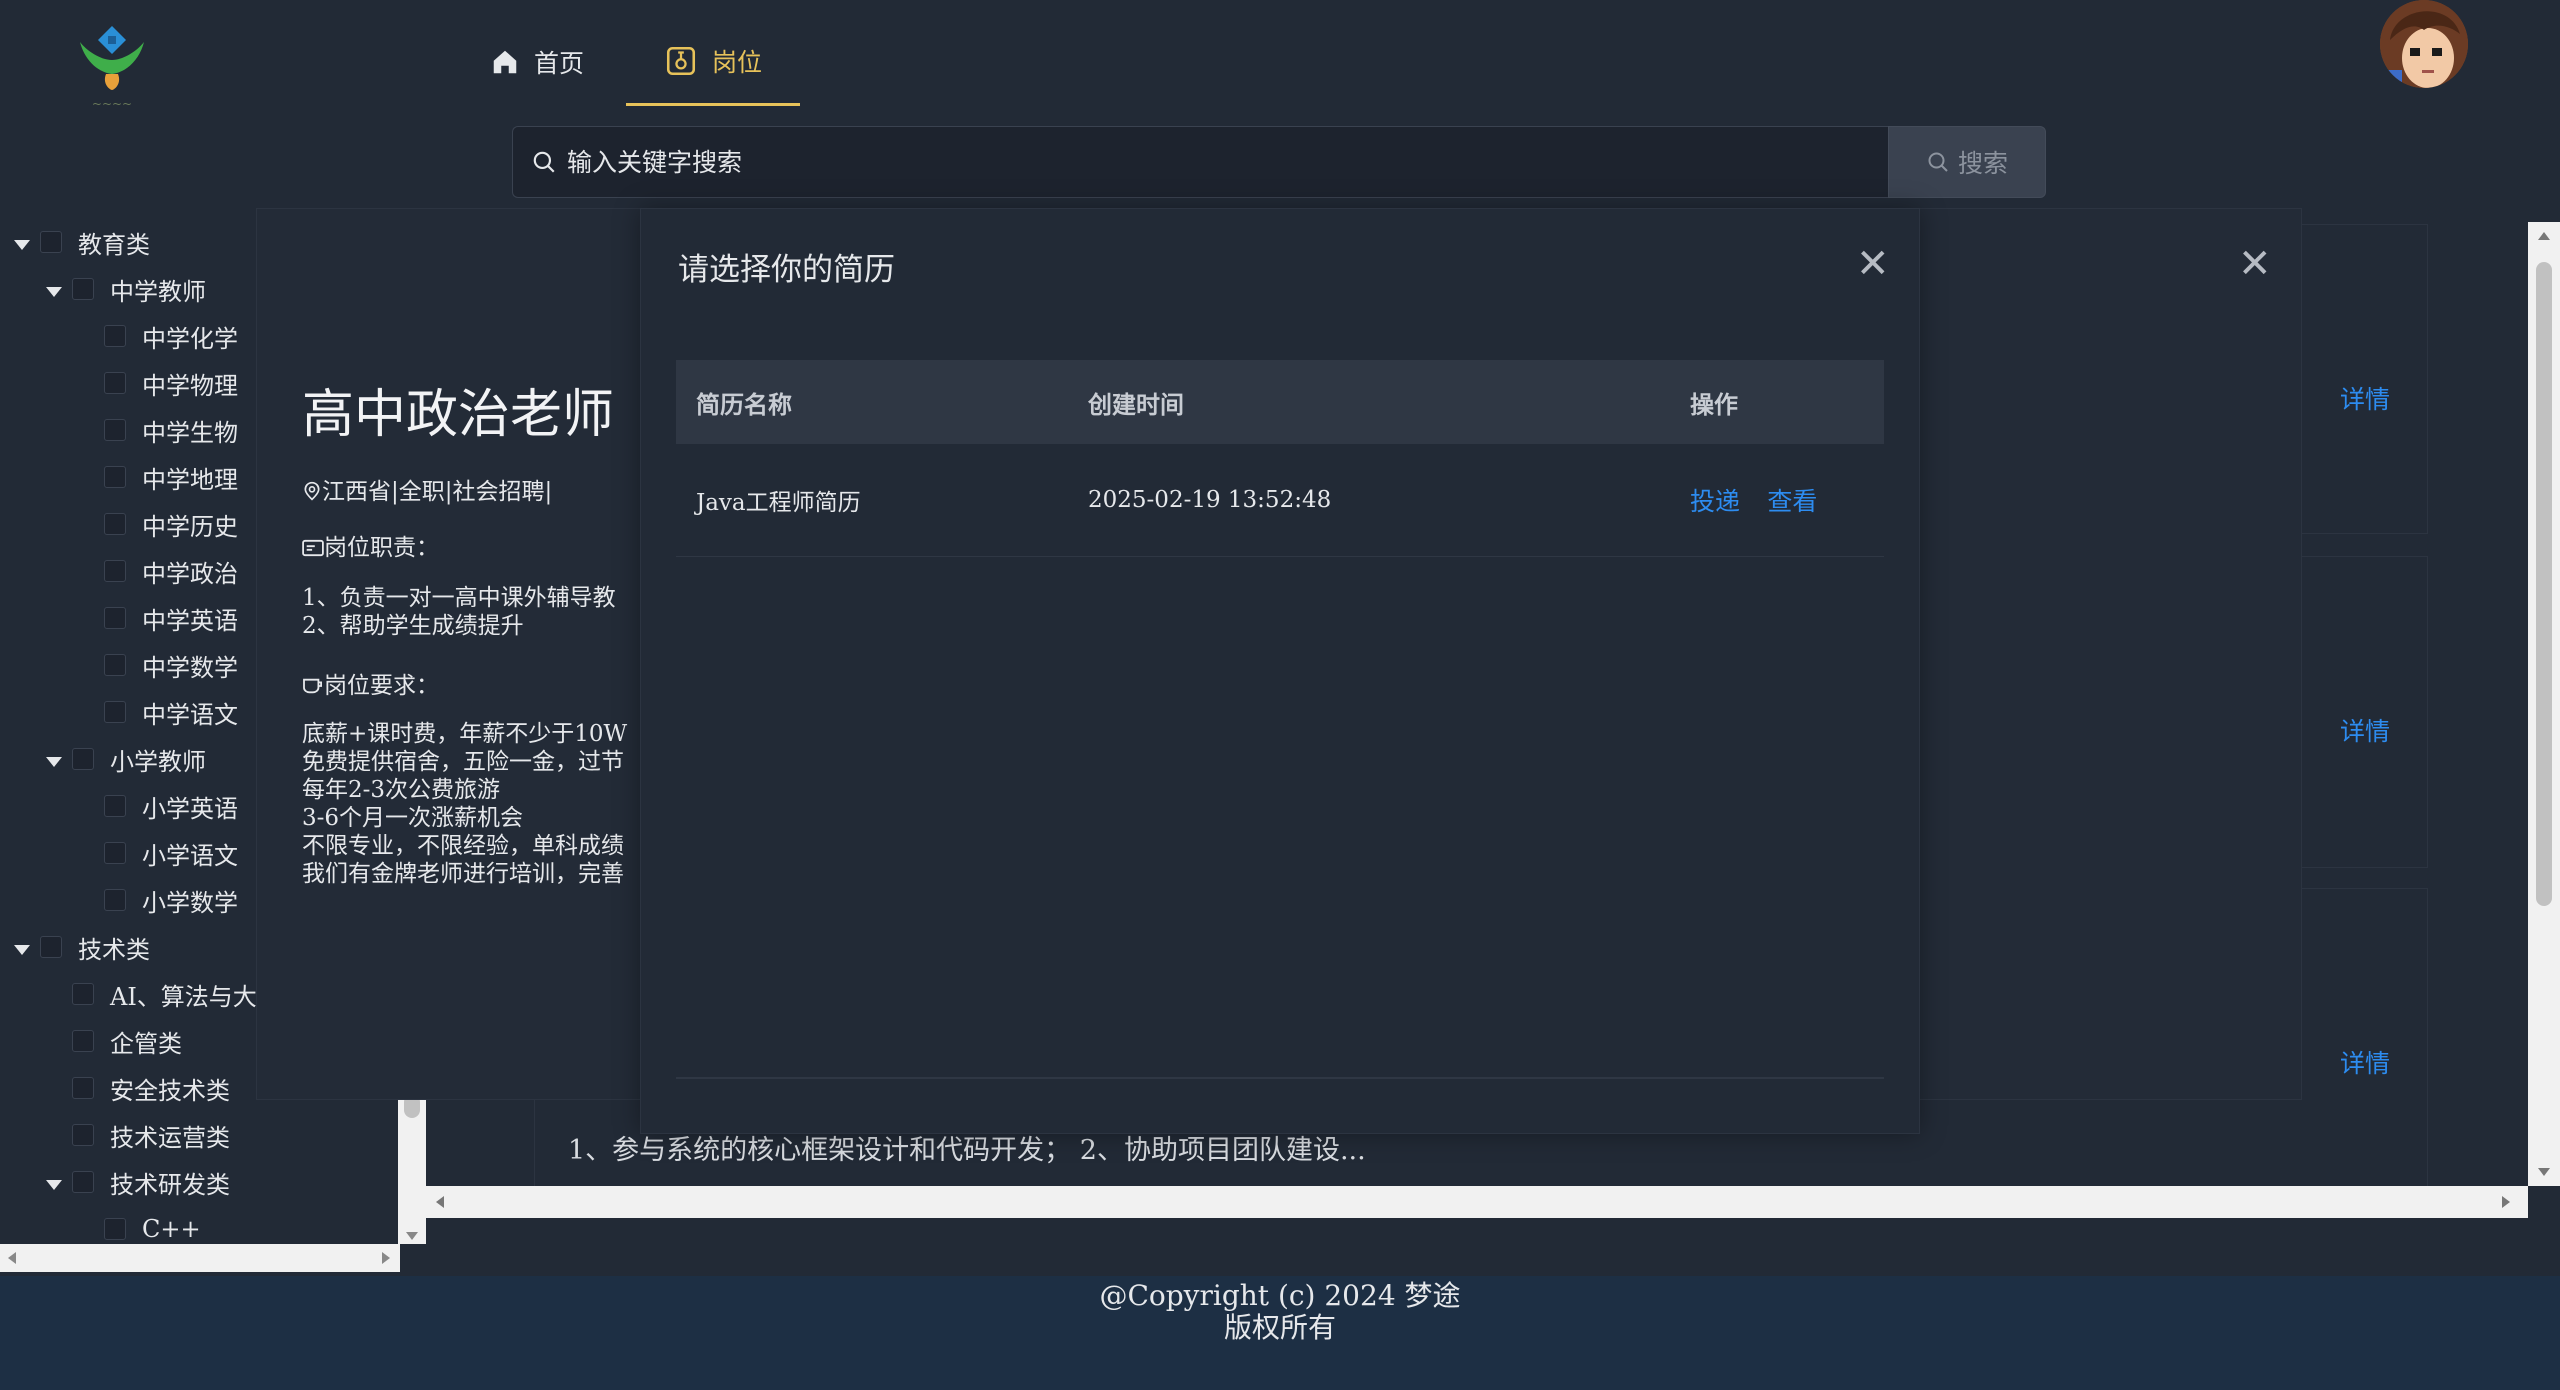 The width and height of the screenshot is (2560, 1390). What do you see at coordinates (112, 67) in the screenshot?
I see `site-logo: ~~~~` at bounding box center [112, 67].